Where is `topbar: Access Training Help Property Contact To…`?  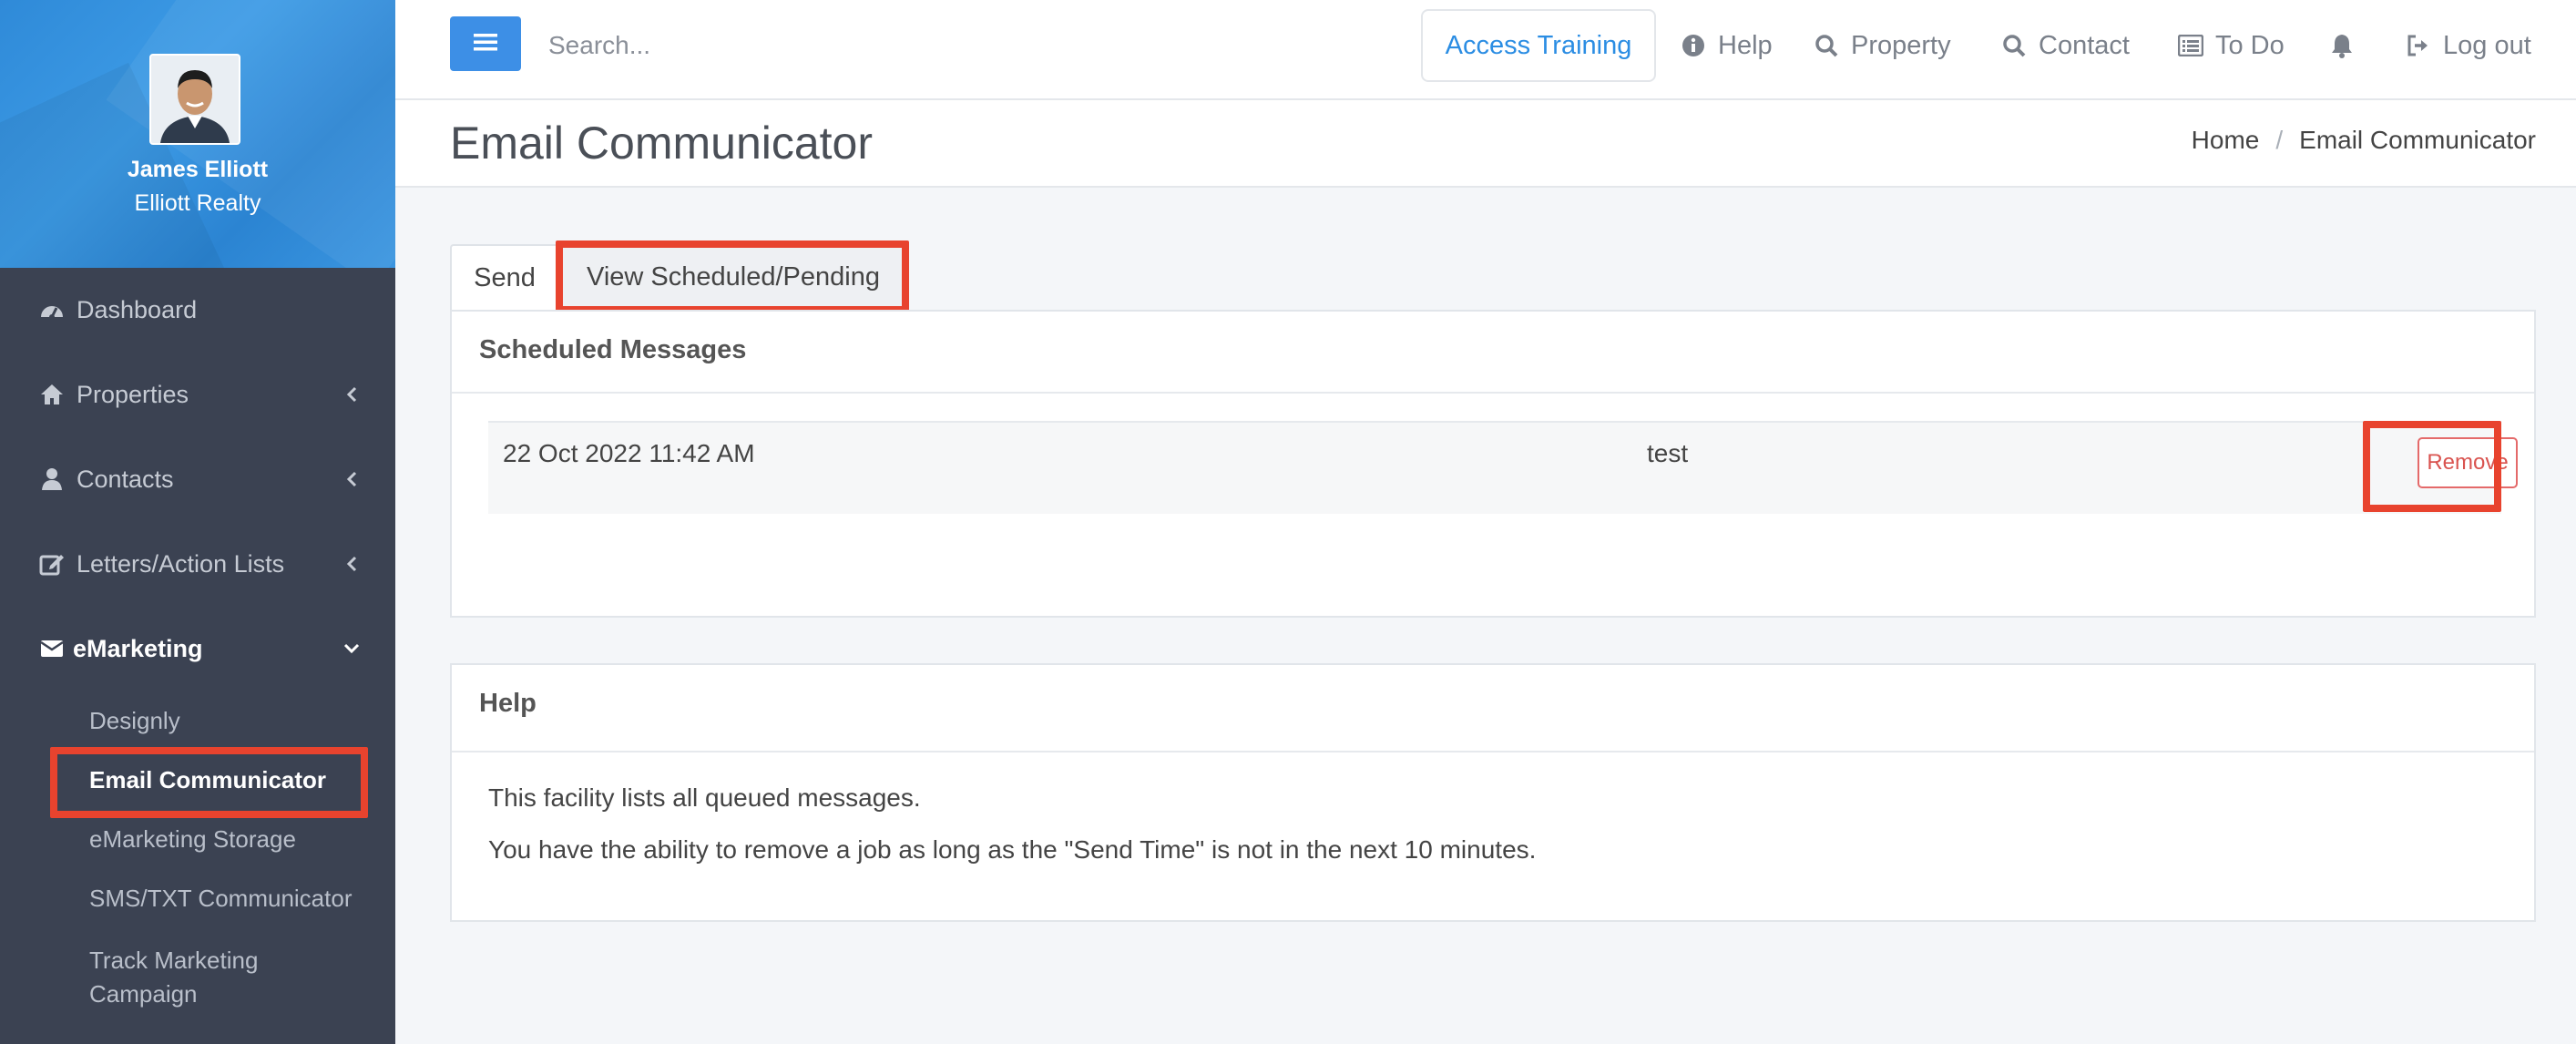 topbar: Access Training Help Property Contact To… is located at coordinates (1485, 50).